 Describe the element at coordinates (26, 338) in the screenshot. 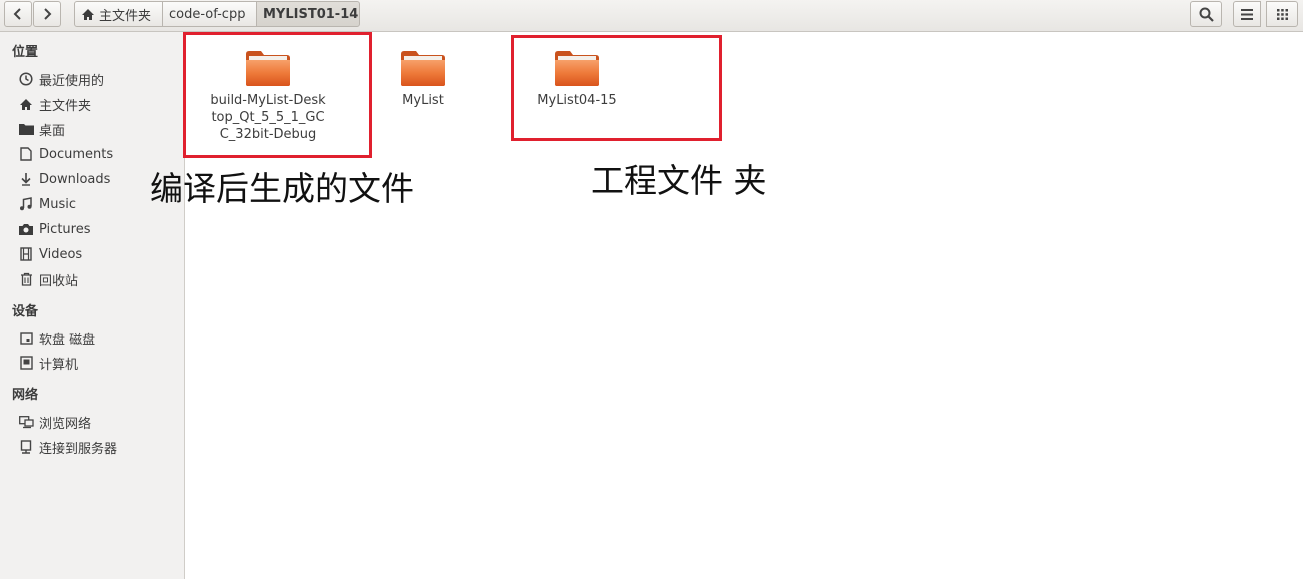

I see `disk-icon` at that location.